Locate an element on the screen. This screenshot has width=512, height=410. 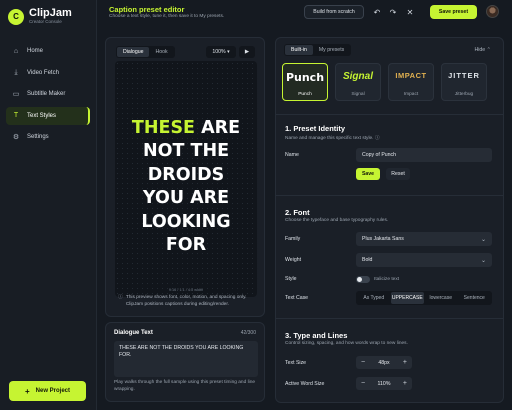
sidebar-item-label: Subtitle Maker is located at coordinates (46, 94).